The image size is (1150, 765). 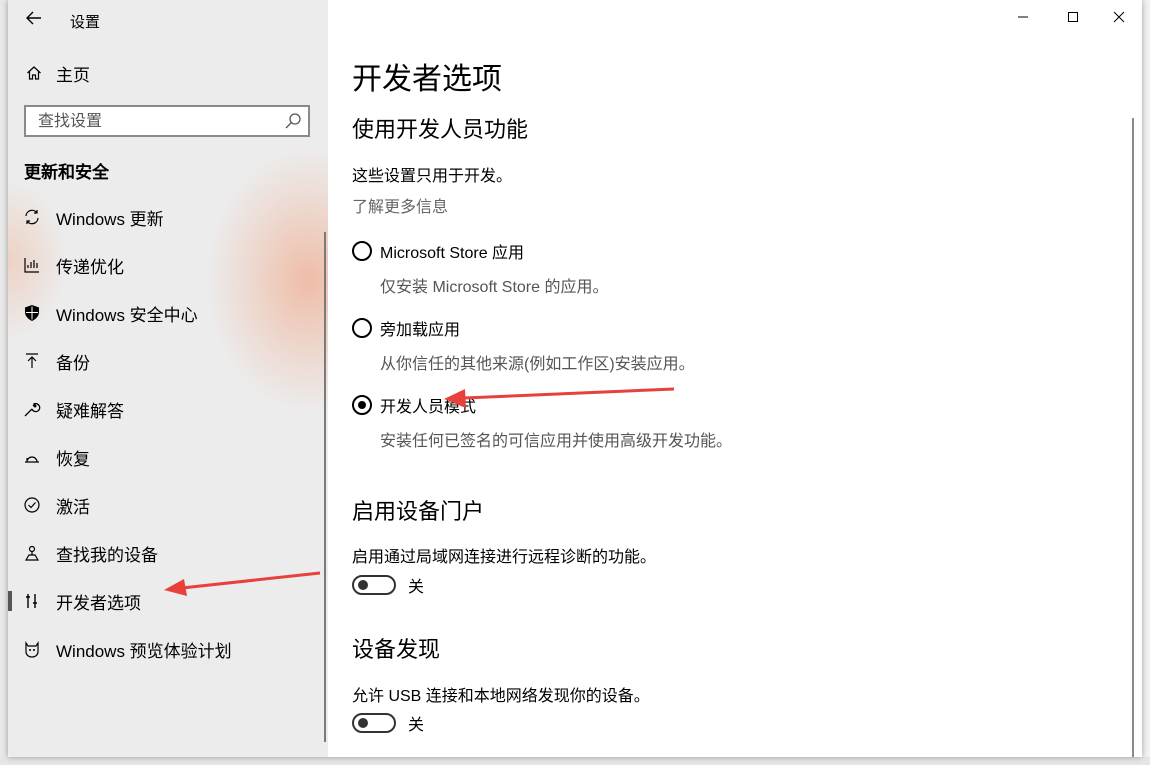 What do you see at coordinates (4, 382) in the screenshot?
I see `background-left` at bounding box center [4, 382].